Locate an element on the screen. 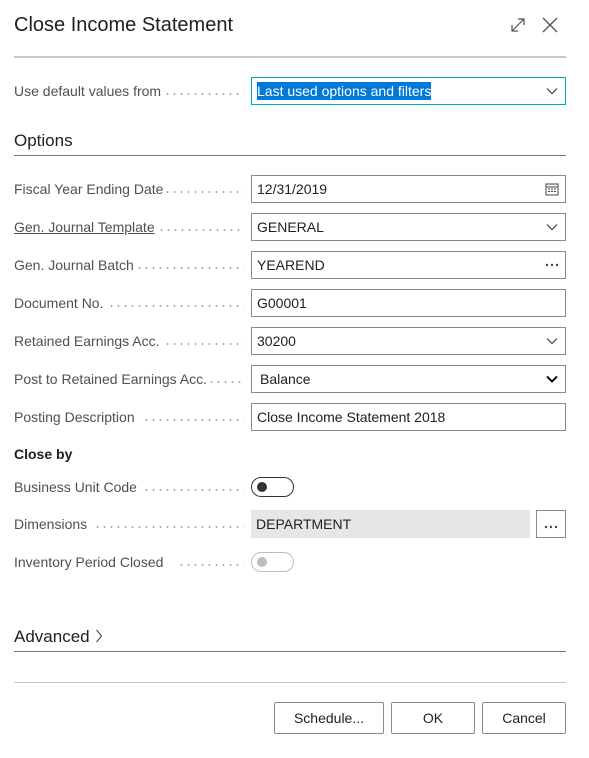 The height and width of the screenshot is (758, 589). post-to-retained-label: Post to Retained Earnings Acc. is located at coordinates (110, 379).